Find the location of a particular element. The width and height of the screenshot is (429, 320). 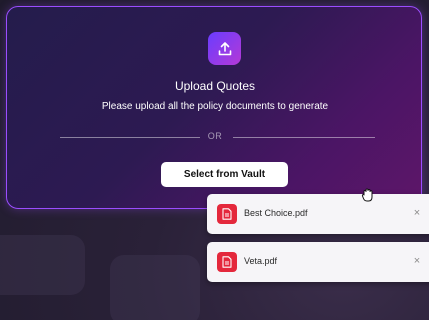

file-name: Veta.pdf is located at coordinates (261, 261).